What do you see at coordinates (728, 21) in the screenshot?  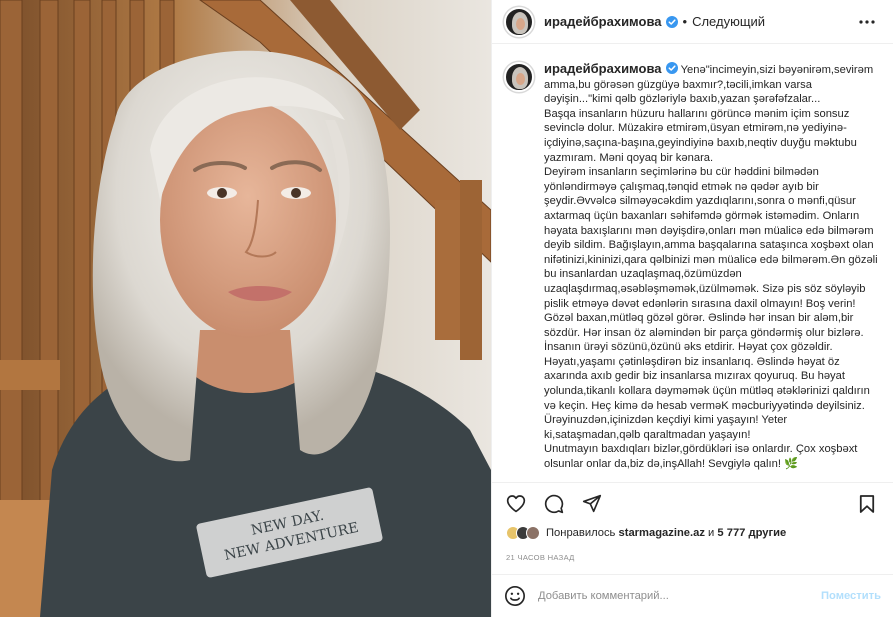 I see `follow-button: Следующий` at bounding box center [728, 21].